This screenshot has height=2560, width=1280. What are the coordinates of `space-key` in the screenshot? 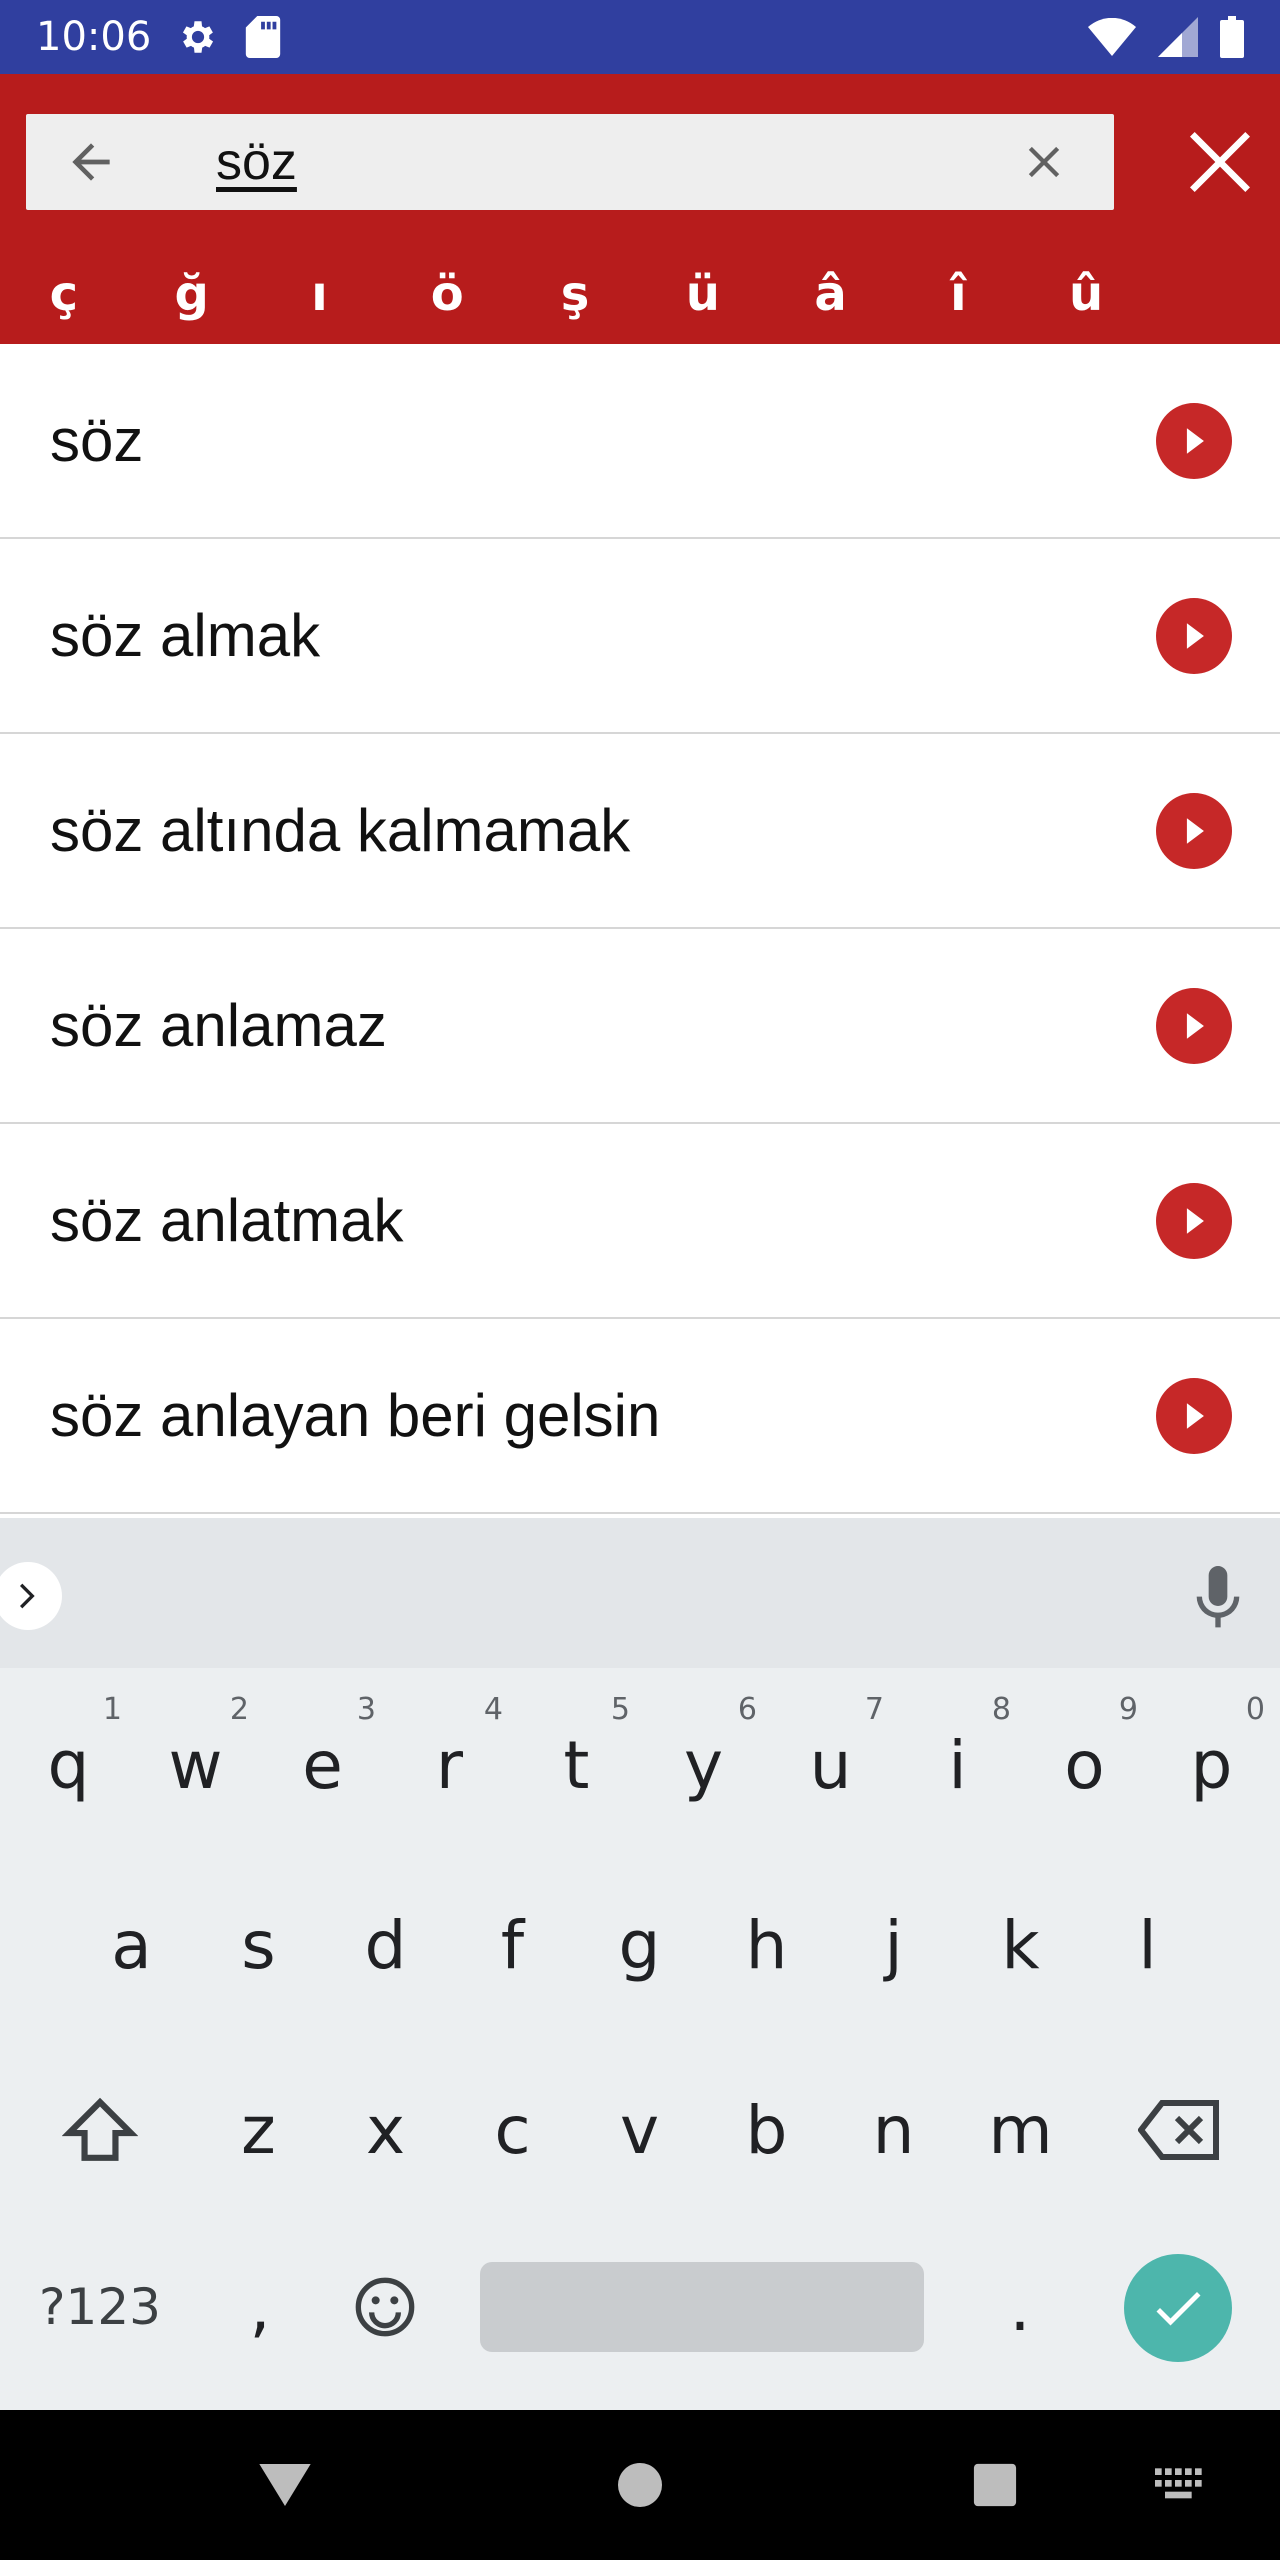 It's located at (702, 2307).